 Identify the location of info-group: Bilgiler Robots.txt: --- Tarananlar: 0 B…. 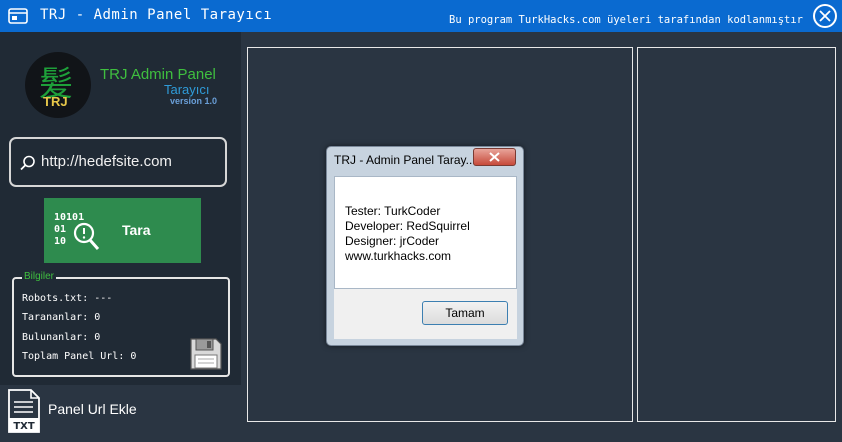
(121, 324).